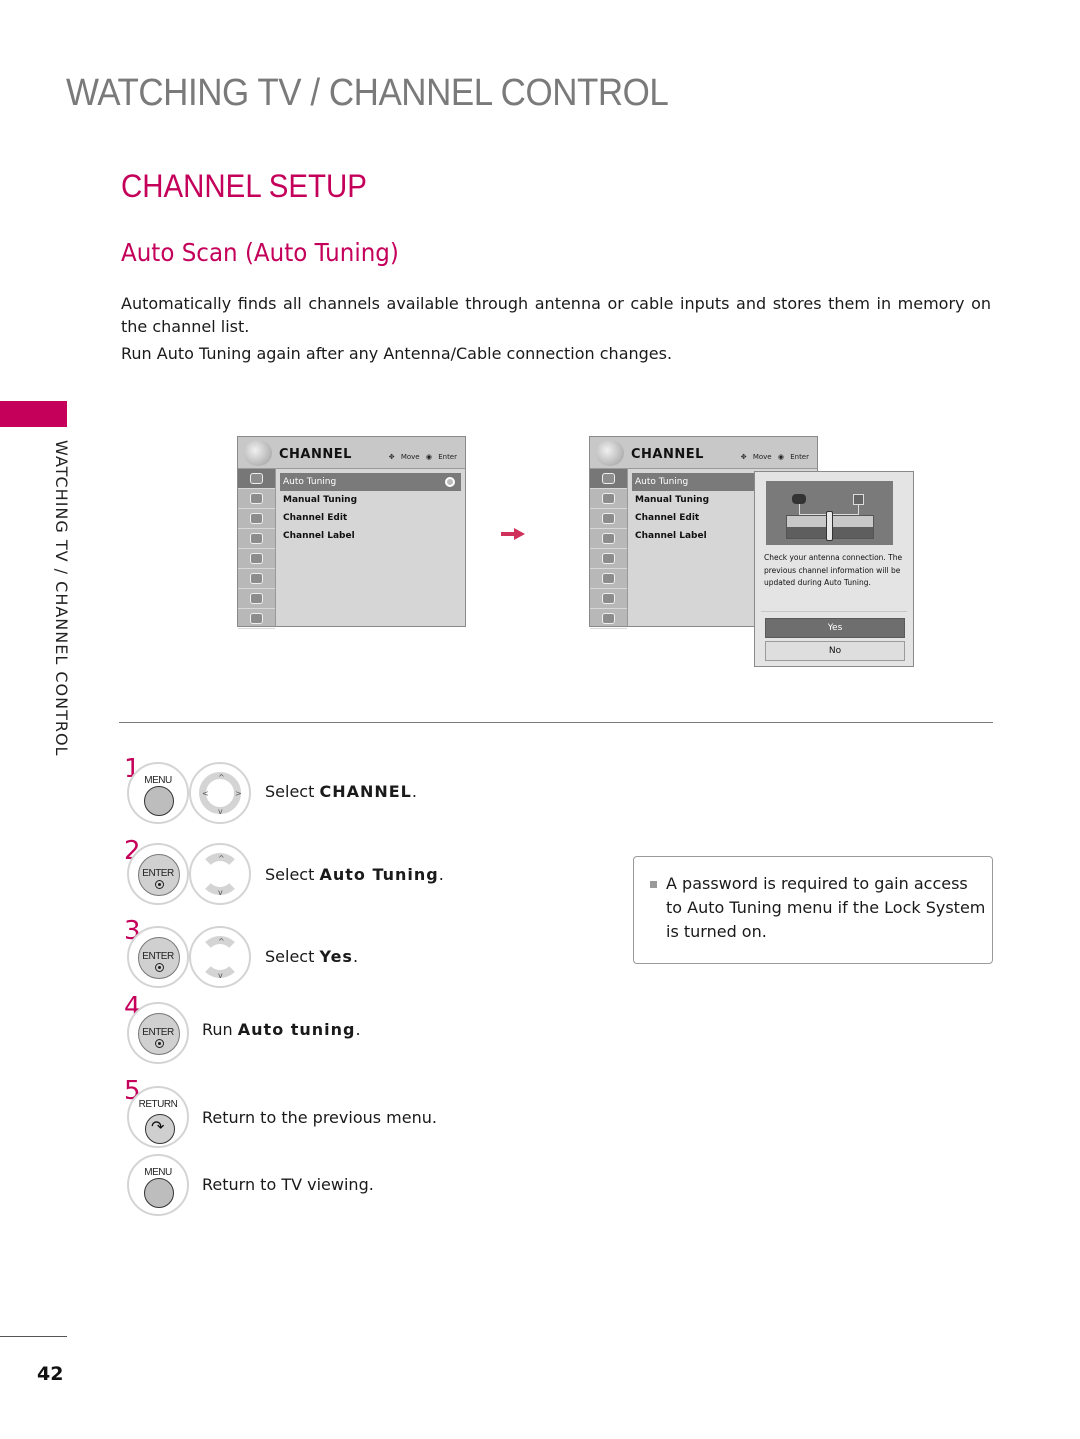 The width and height of the screenshot is (1080, 1439). Describe the element at coordinates (220, 793) in the screenshot. I see `navigation-pad-icon: ^ v < >` at that location.